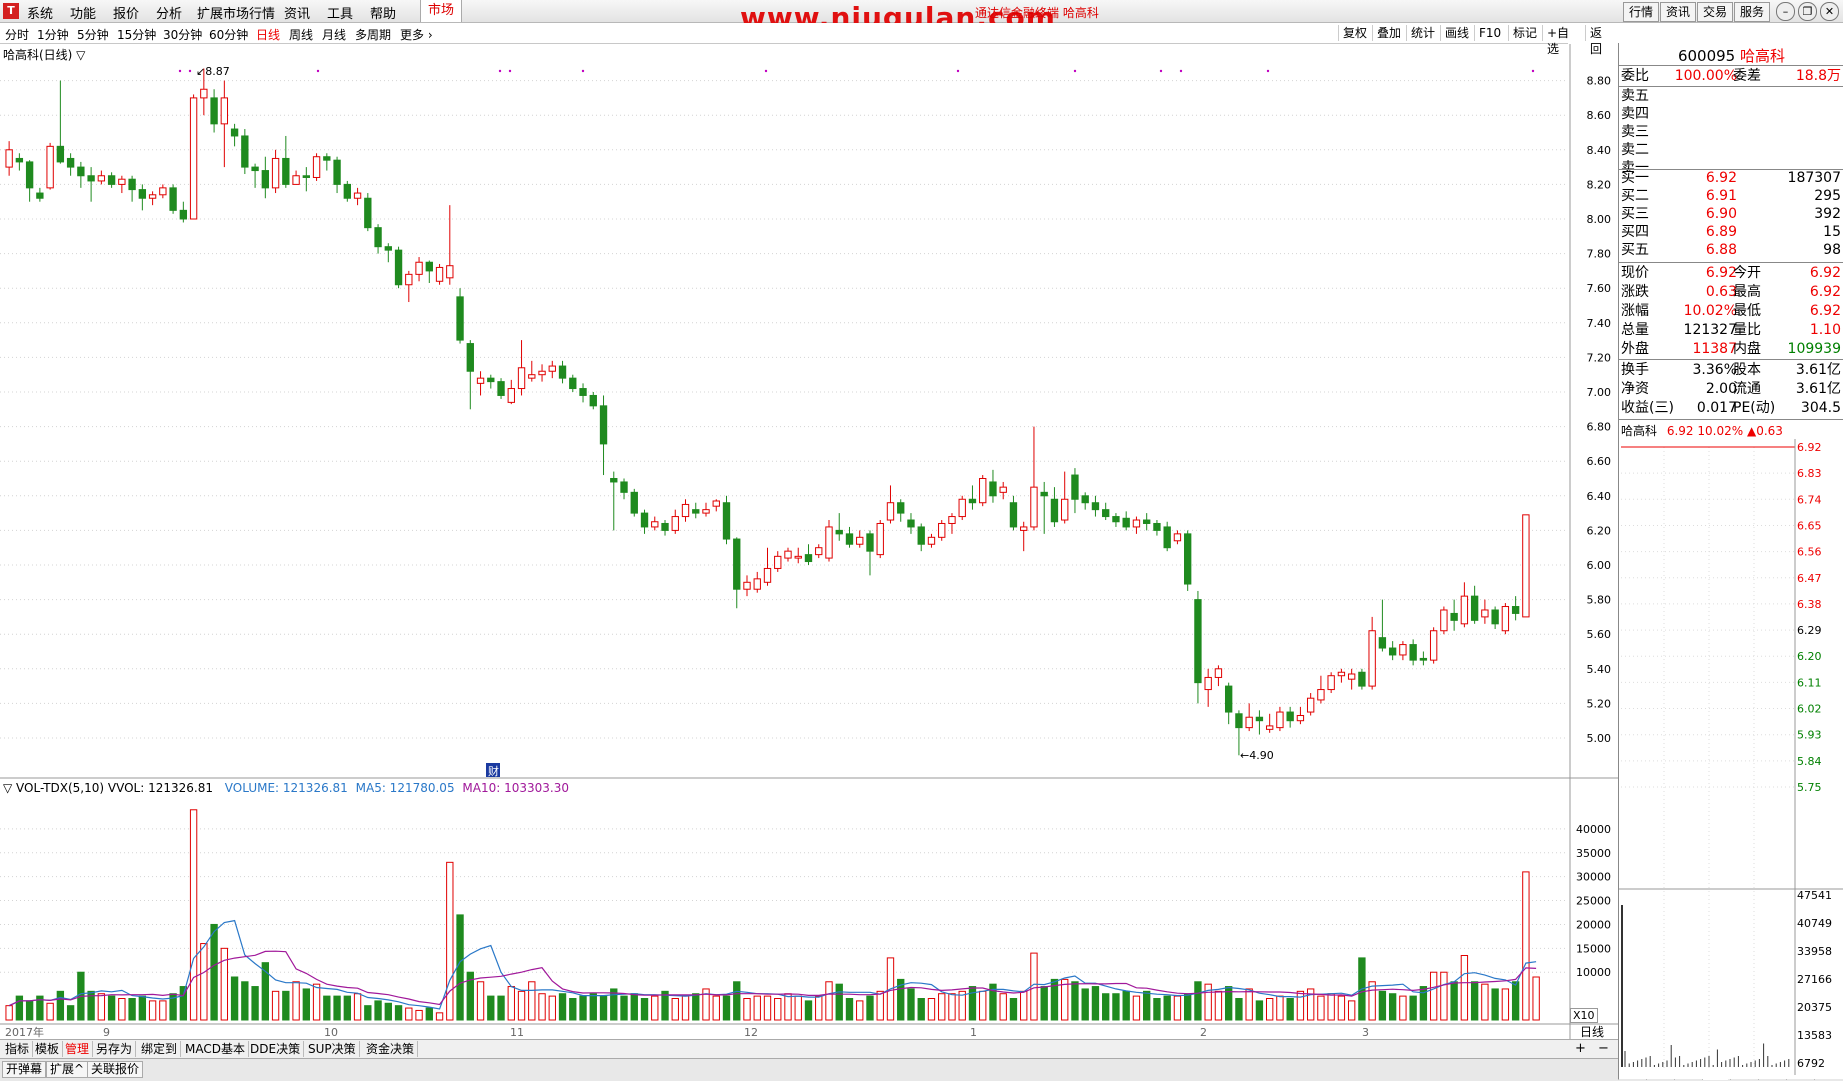 The image size is (1843, 1081). Describe the element at coordinates (1785, 11) in the screenshot. I see `minimize-icon: –` at that location.